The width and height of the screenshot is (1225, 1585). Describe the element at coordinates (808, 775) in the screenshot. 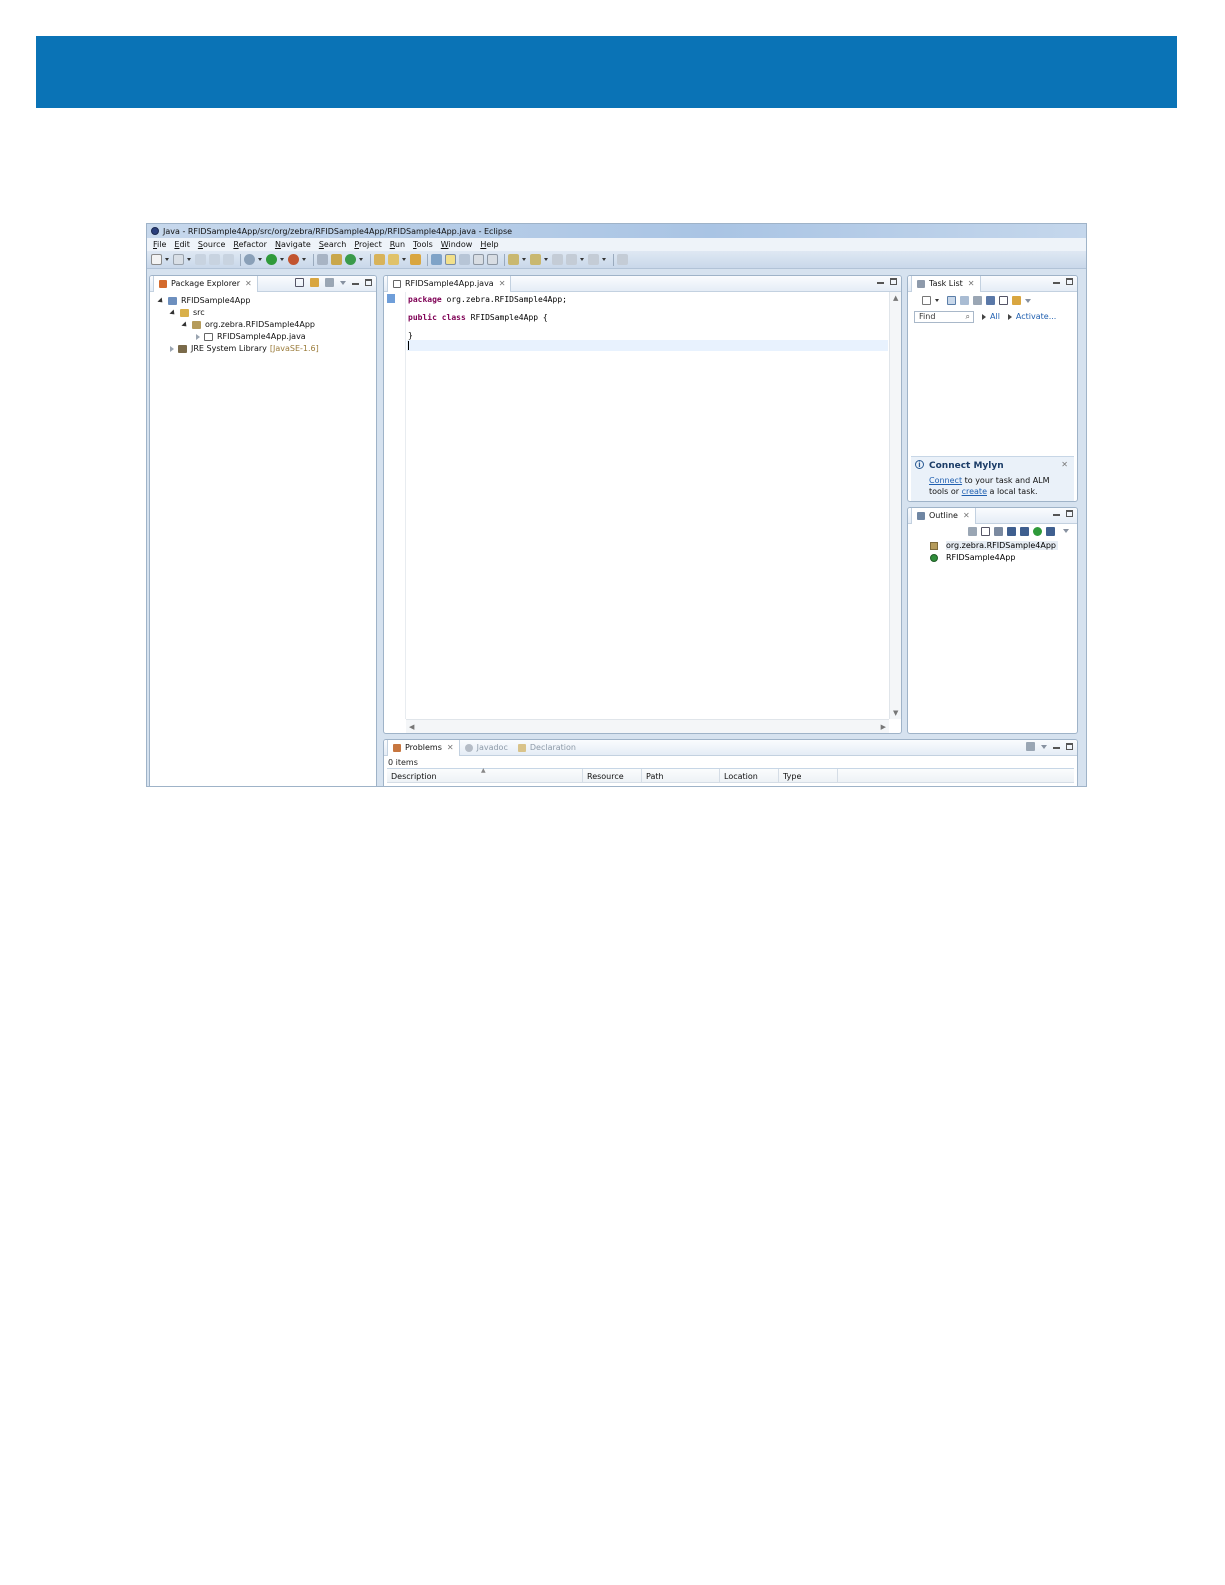

I see `column-type: Type` at that location.